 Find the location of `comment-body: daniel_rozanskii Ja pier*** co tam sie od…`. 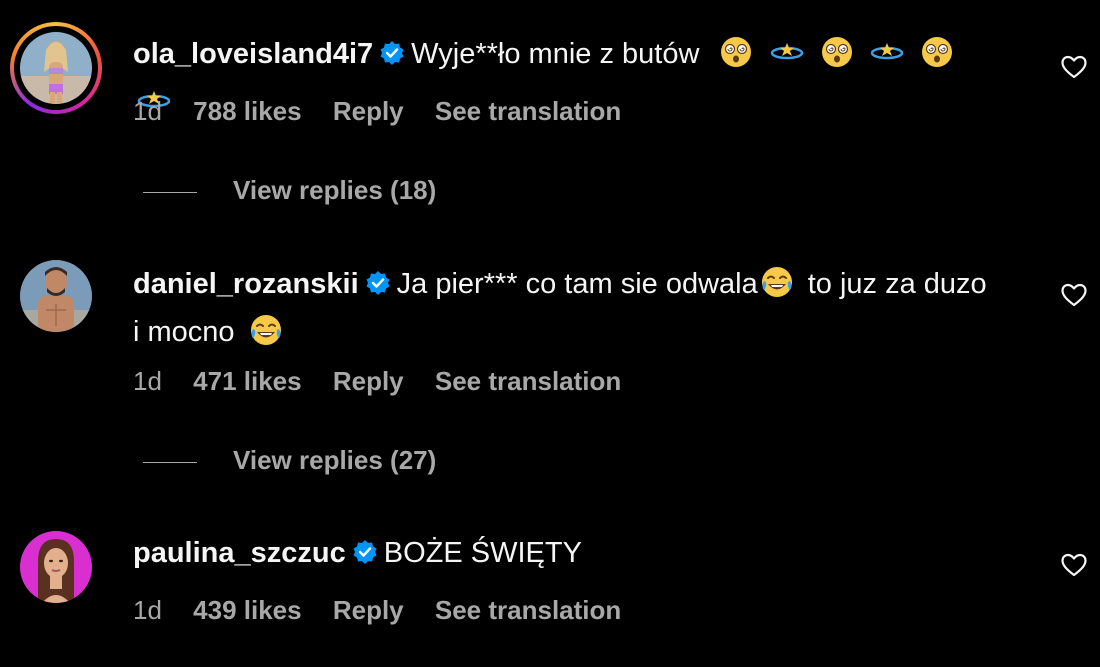

comment-body: daniel_rozanskii Ja pier*** co tam sie od… is located at coordinates (563, 311).